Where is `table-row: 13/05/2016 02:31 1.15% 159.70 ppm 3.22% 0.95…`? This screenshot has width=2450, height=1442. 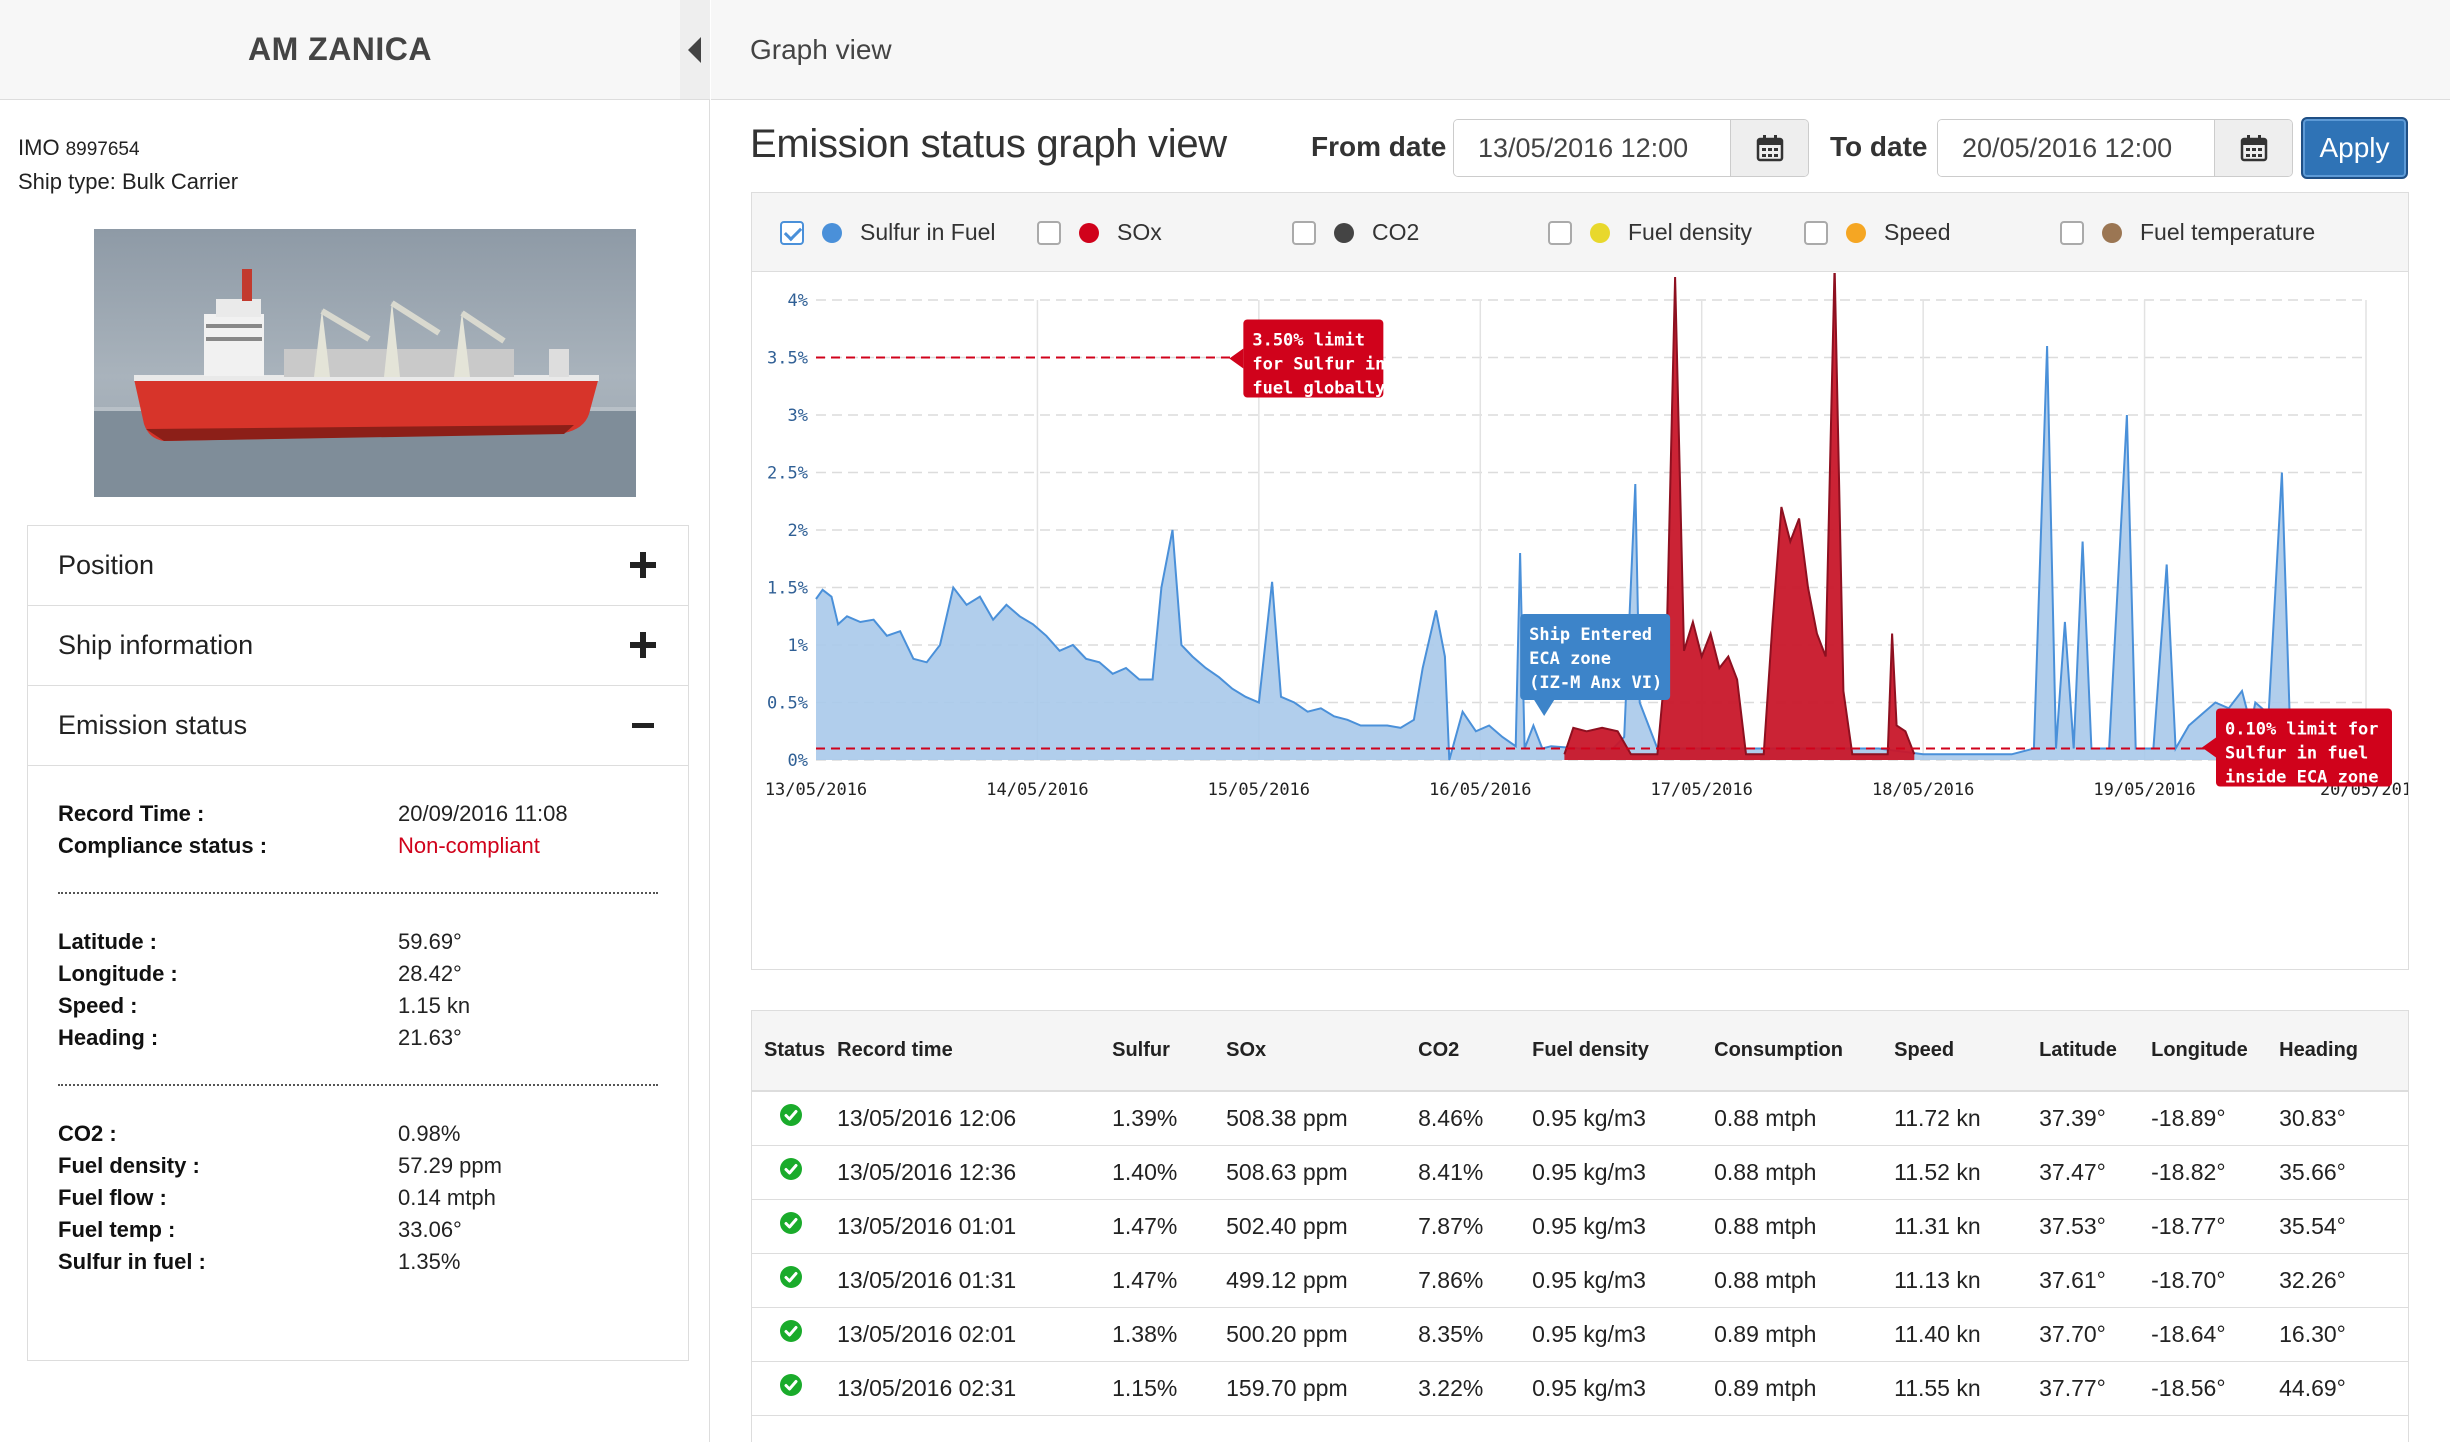 table-row: 13/05/2016 02:31 1.15% 159.70 ppm 3.22% 0.95… is located at coordinates (1580, 1388).